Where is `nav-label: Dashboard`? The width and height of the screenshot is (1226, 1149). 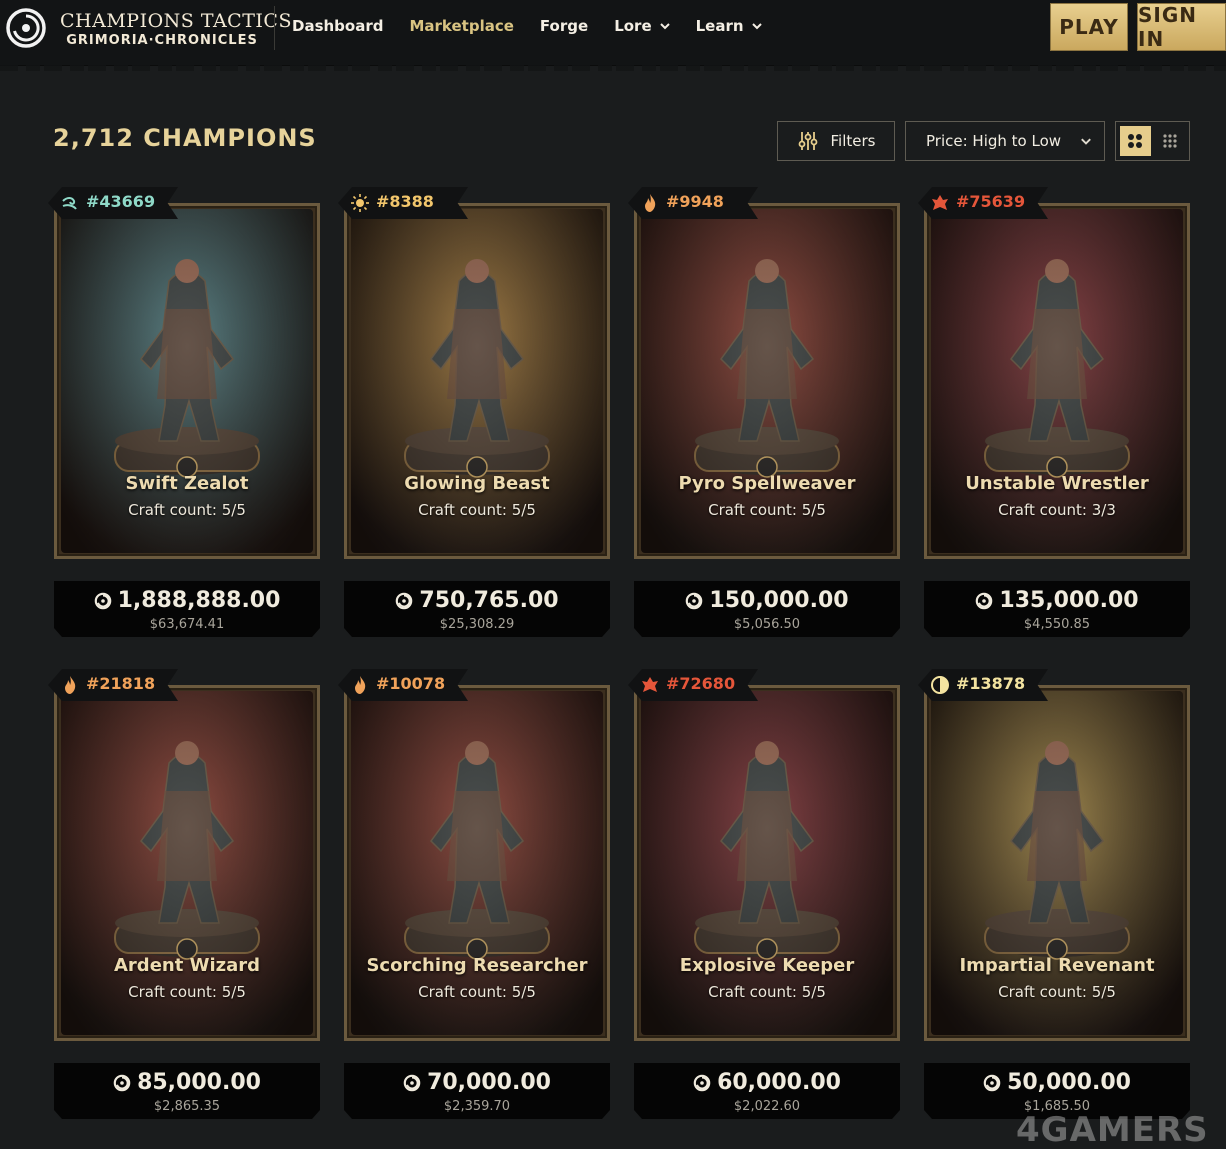
nav-label: Dashboard is located at coordinates (338, 26).